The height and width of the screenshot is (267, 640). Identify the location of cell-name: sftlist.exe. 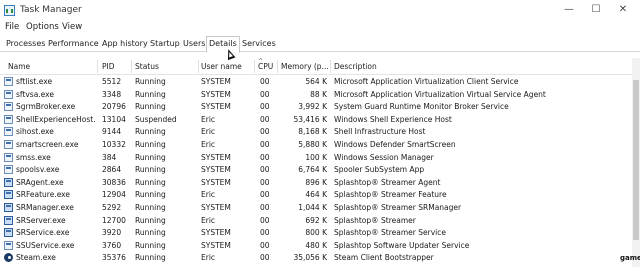
(34, 81).